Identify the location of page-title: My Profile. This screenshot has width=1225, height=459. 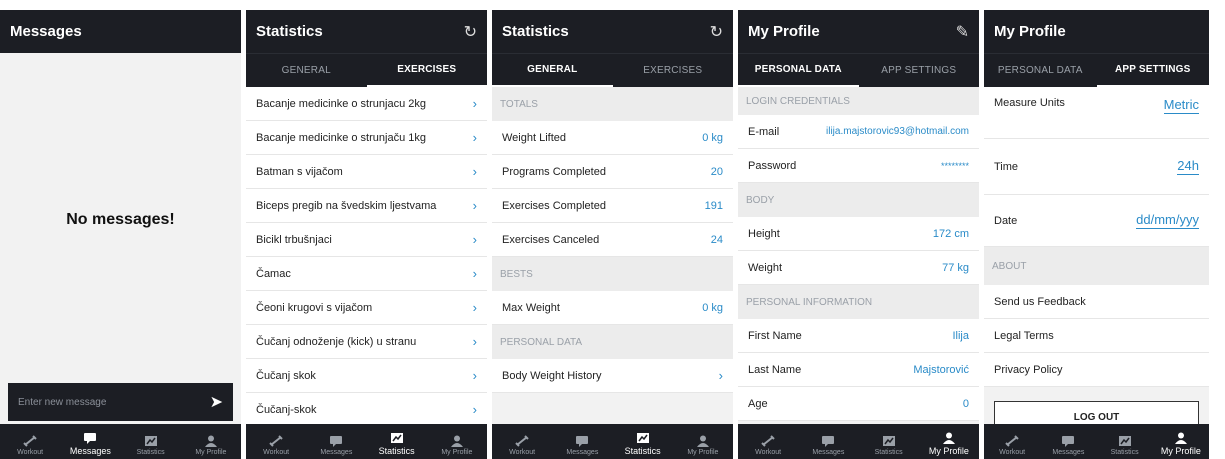
(784, 31).